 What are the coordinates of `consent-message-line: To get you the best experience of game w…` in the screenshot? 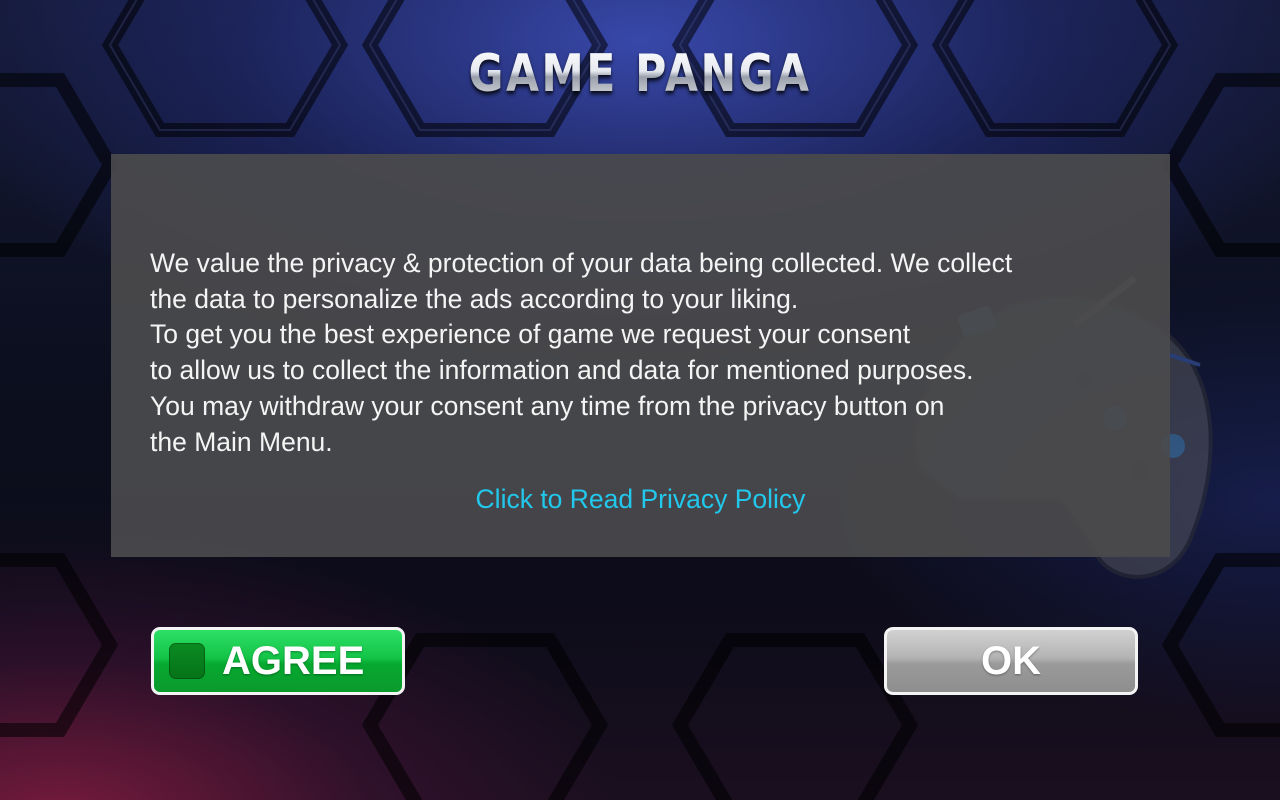 It's located at (530, 334).